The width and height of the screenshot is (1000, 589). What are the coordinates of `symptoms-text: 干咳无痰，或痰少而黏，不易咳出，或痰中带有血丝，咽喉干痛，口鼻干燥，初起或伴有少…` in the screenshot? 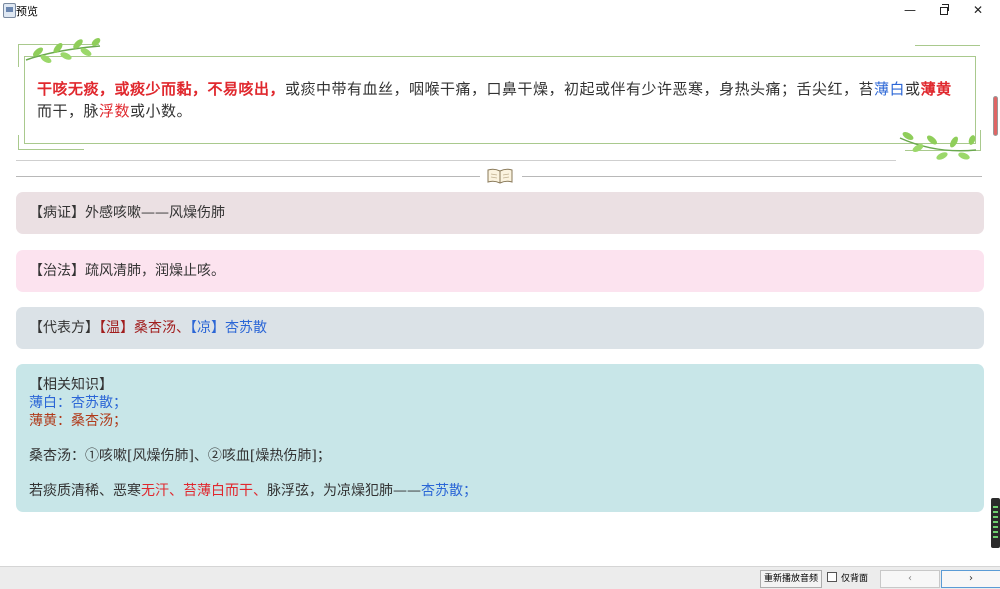 It's located at (502, 100).